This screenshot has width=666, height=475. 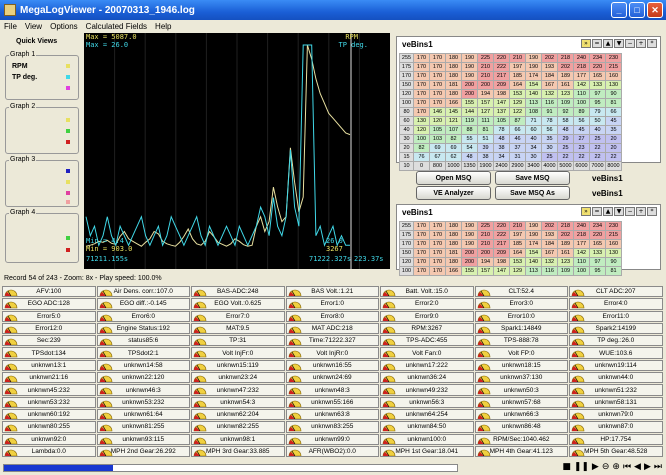 I want to click on gauge: unknwn84:50, so click(x=427, y=427).